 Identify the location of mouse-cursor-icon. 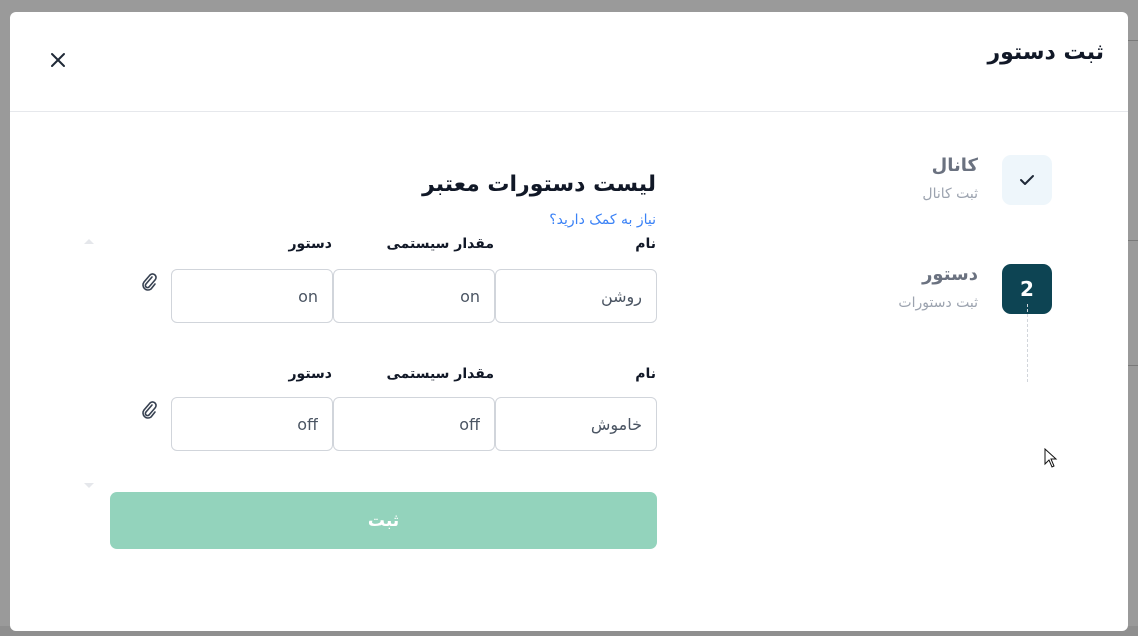
(1051, 458).